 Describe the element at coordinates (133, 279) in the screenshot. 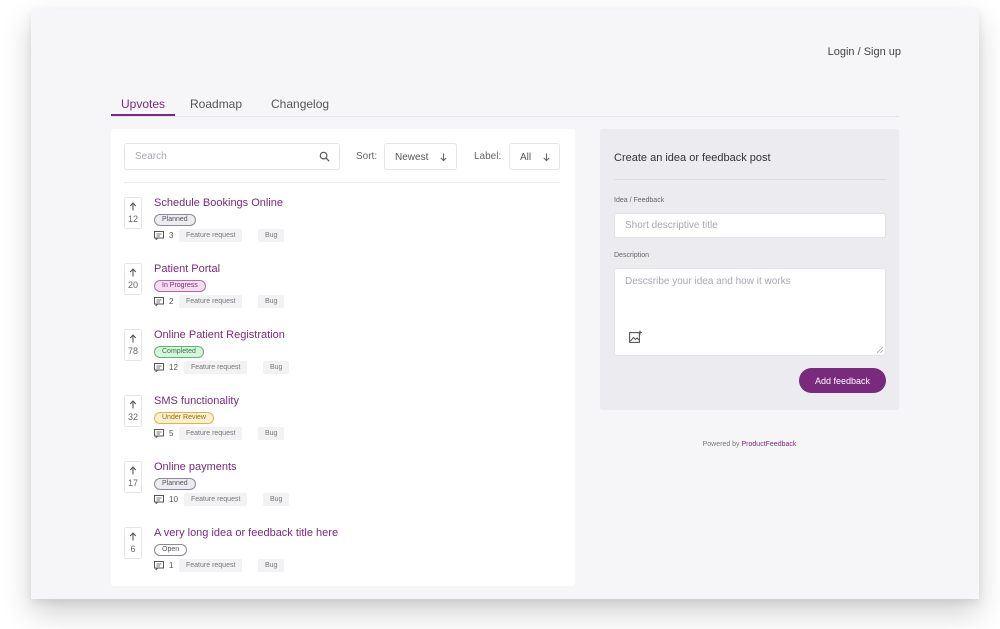

I see `upvote-button: 20` at that location.